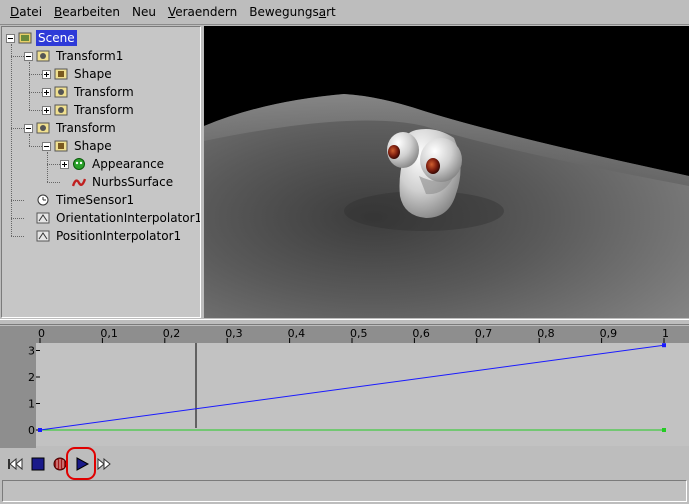 The image size is (689, 504). I want to click on menu-bar: Datei Bearbeiten Neu Veraendern Bewegungsart, so click(344, 12).